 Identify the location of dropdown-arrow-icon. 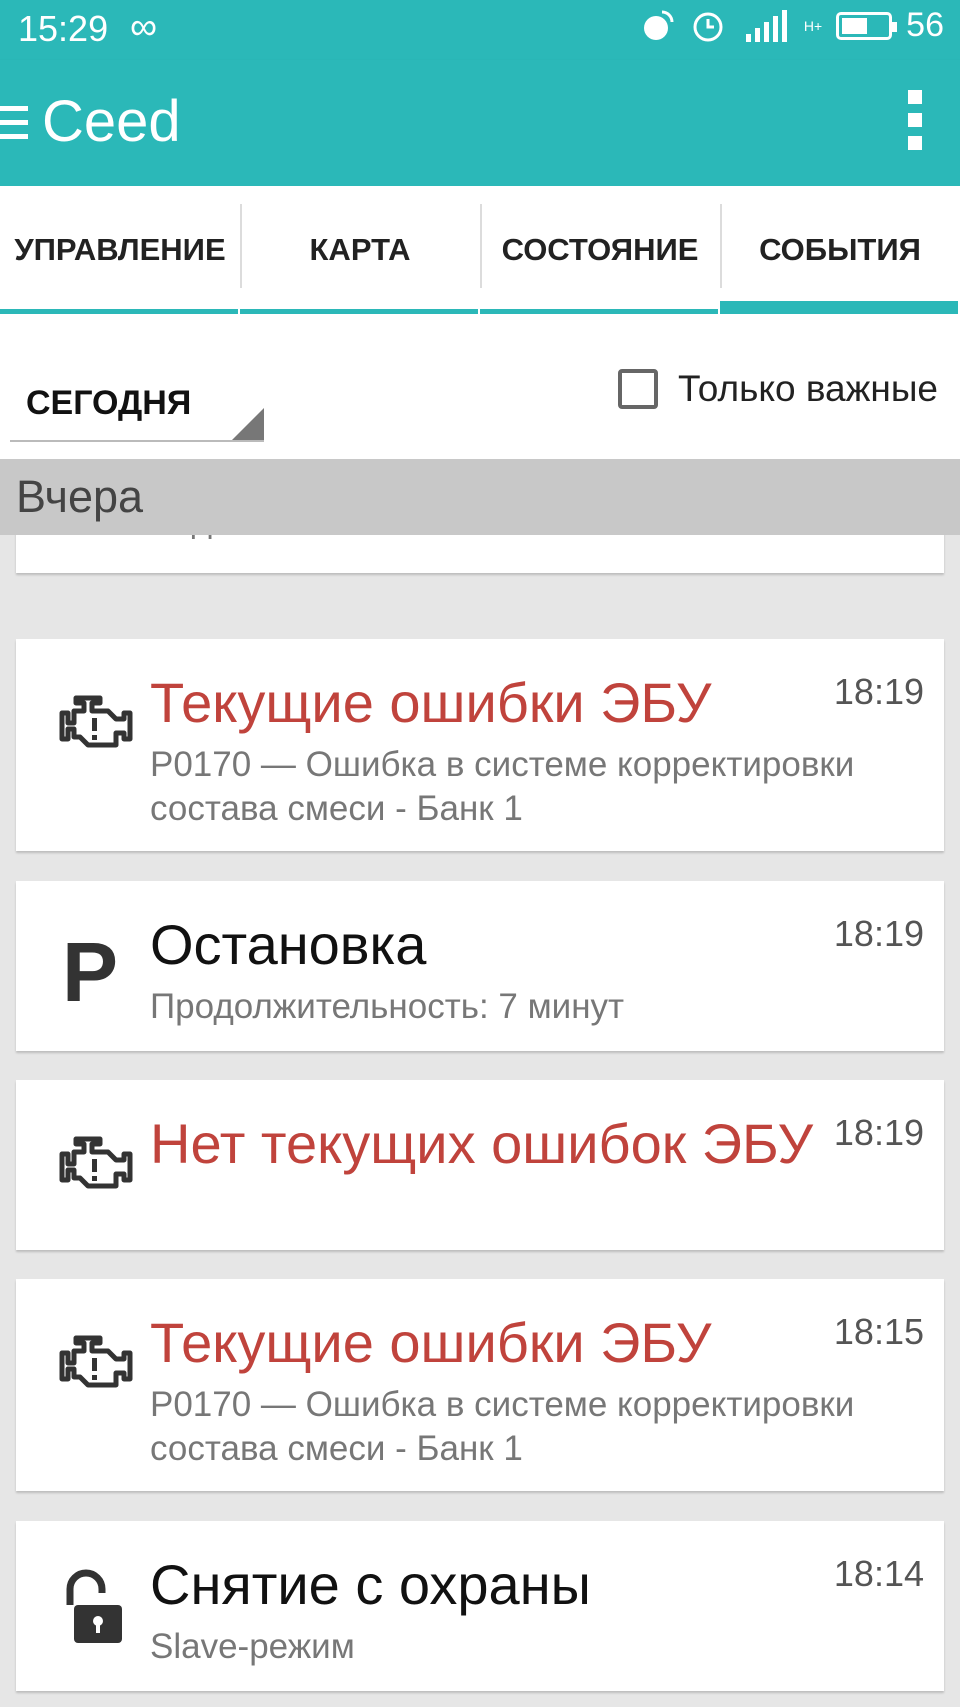
(248, 424).